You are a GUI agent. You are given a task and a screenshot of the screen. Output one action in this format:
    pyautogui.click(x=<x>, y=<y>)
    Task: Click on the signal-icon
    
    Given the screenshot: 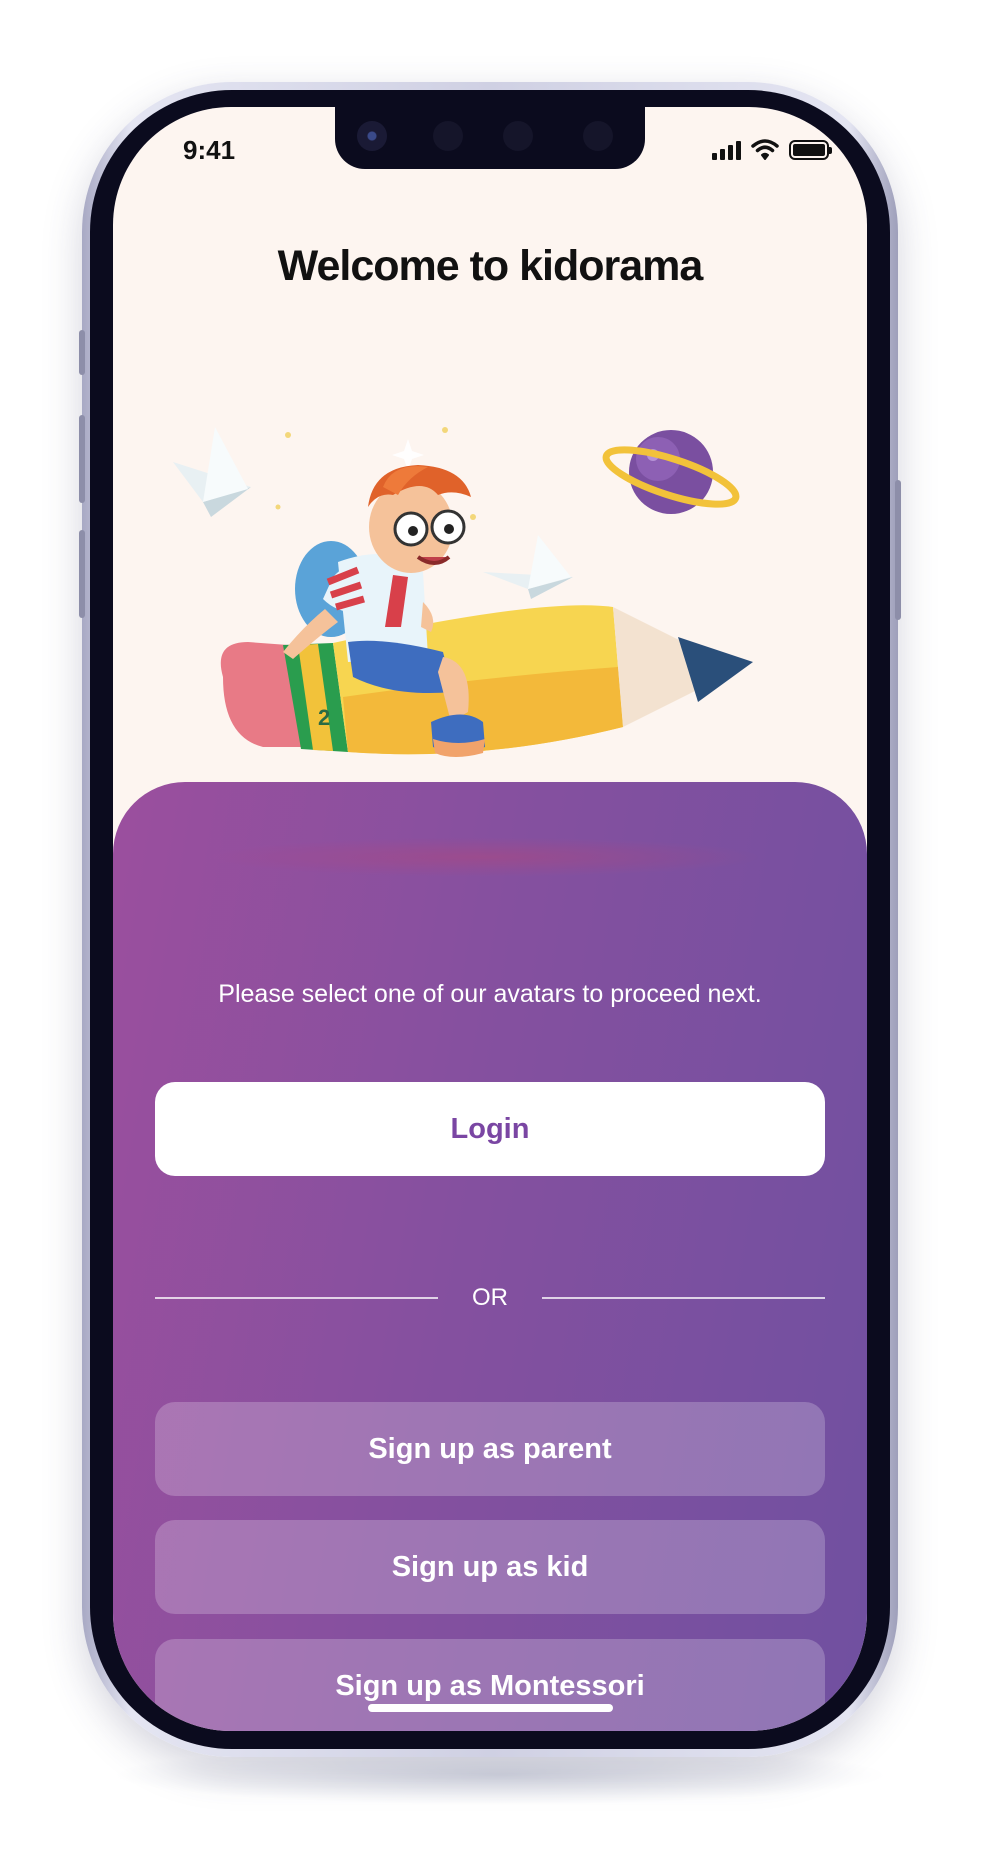 What is the action you would take?
    pyautogui.click(x=726, y=150)
    